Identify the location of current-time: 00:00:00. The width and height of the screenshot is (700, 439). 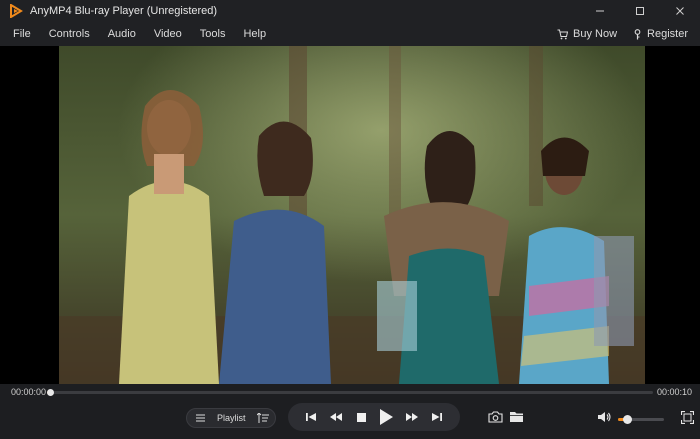
(29, 392).